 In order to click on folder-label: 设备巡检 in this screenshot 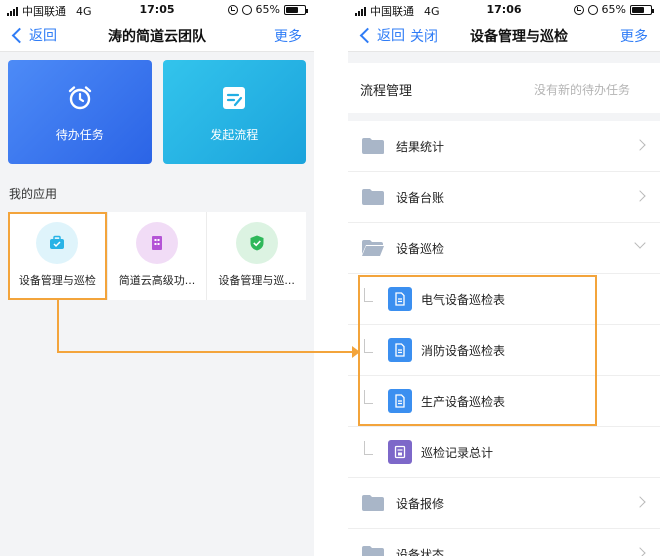, I will do `click(420, 249)`.